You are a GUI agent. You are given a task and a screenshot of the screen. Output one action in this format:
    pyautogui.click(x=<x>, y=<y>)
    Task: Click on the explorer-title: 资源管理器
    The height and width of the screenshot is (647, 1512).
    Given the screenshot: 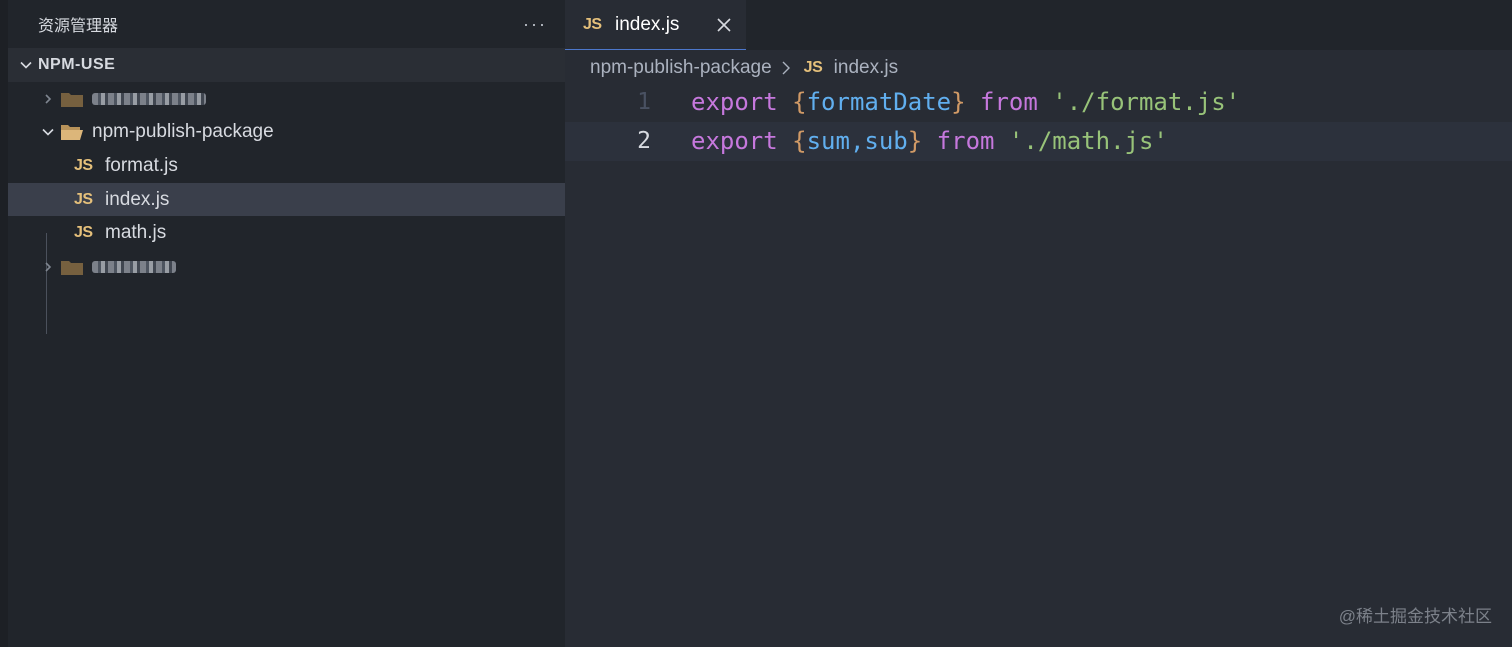 What is the action you would take?
    pyautogui.click(x=78, y=26)
    